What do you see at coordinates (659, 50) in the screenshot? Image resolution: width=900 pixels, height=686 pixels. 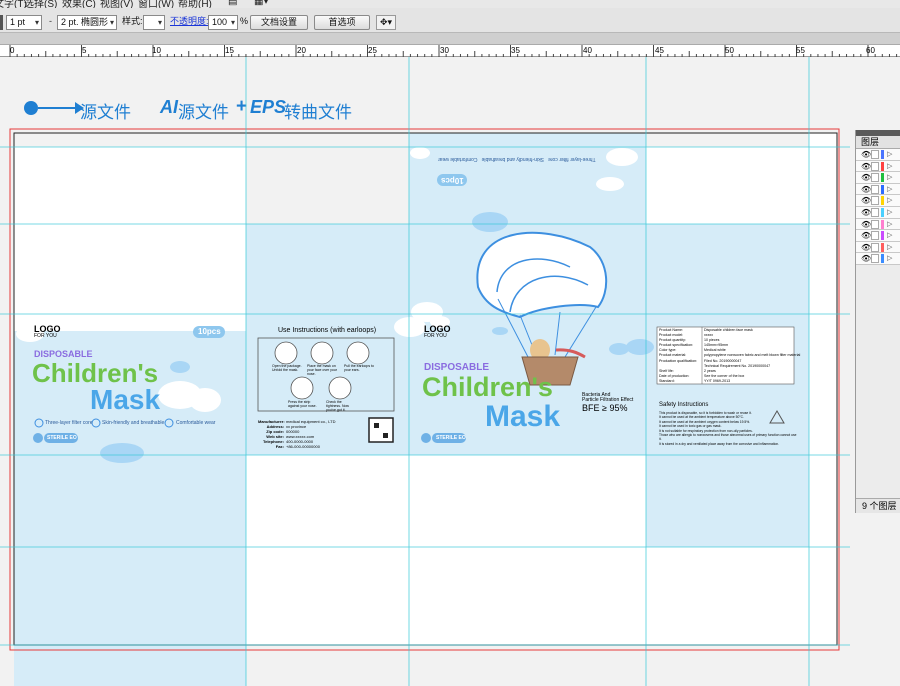 I see `ruler-label: 45` at bounding box center [659, 50].